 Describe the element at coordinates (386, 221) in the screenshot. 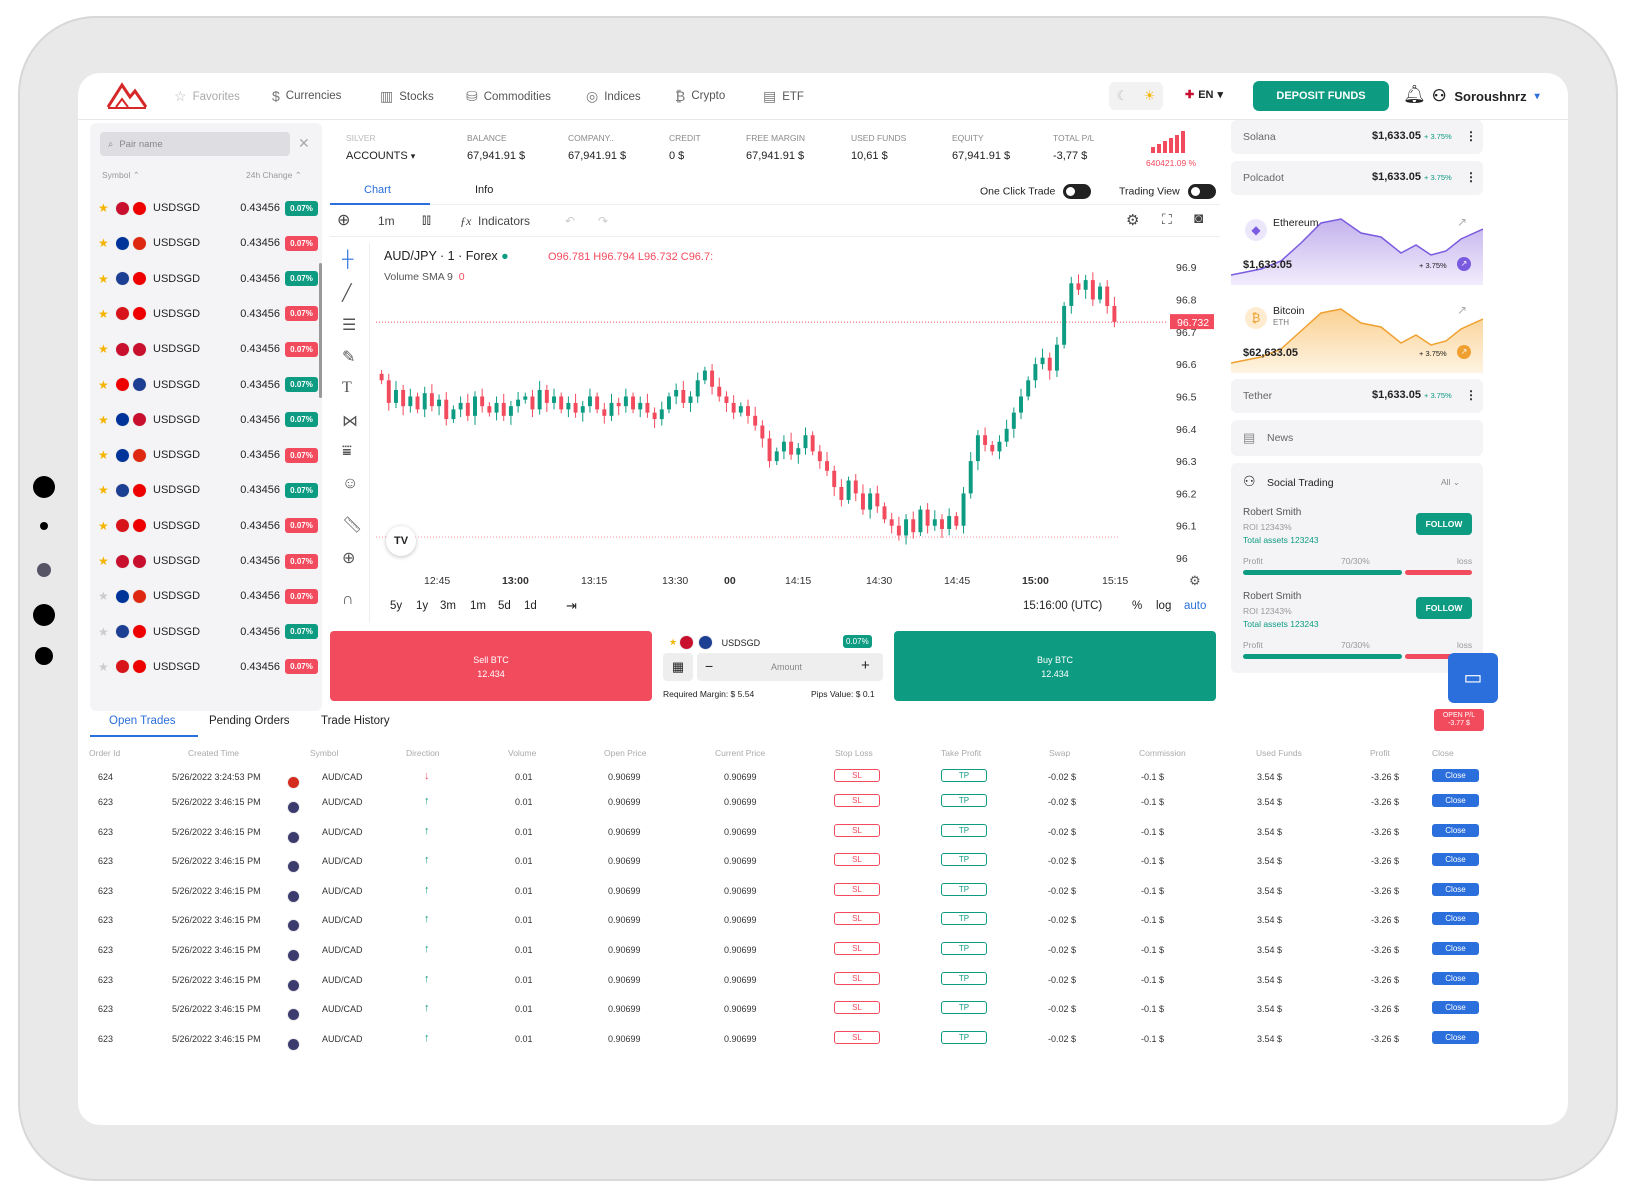

I see `interval-button: 1m` at that location.